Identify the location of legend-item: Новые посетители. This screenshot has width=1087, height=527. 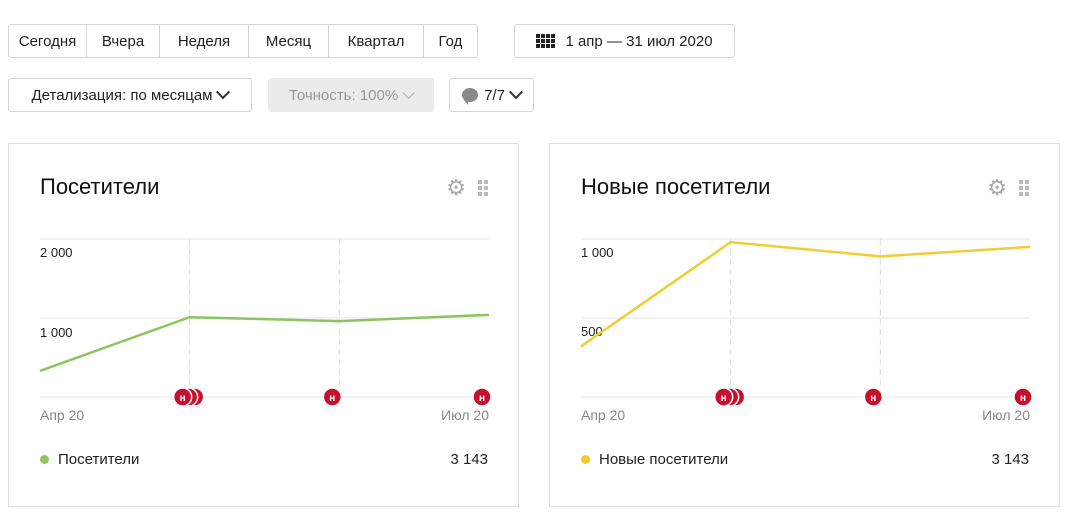
(654, 459).